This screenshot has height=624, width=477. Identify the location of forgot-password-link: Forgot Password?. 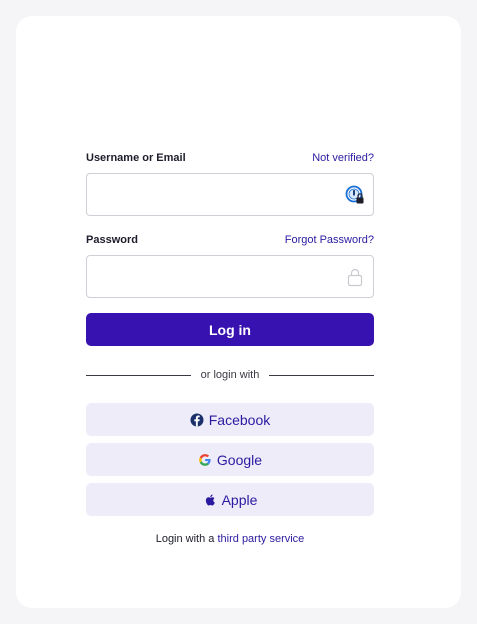
(329, 240).